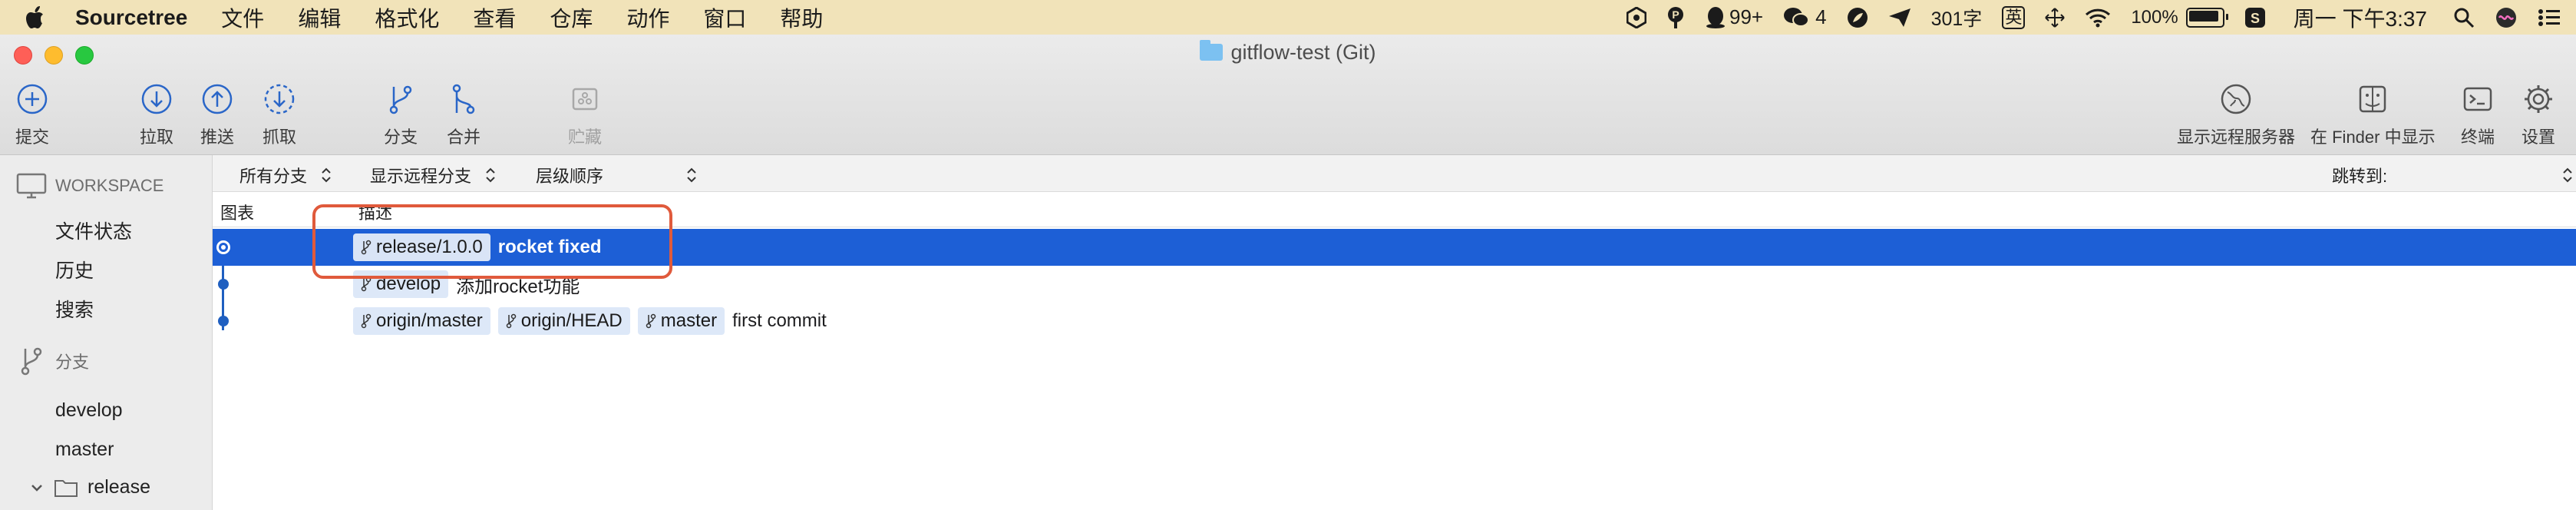  What do you see at coordinates (2055, 17) in the screenshot?
I see `move-icon` at bounding box center [2055, 17].